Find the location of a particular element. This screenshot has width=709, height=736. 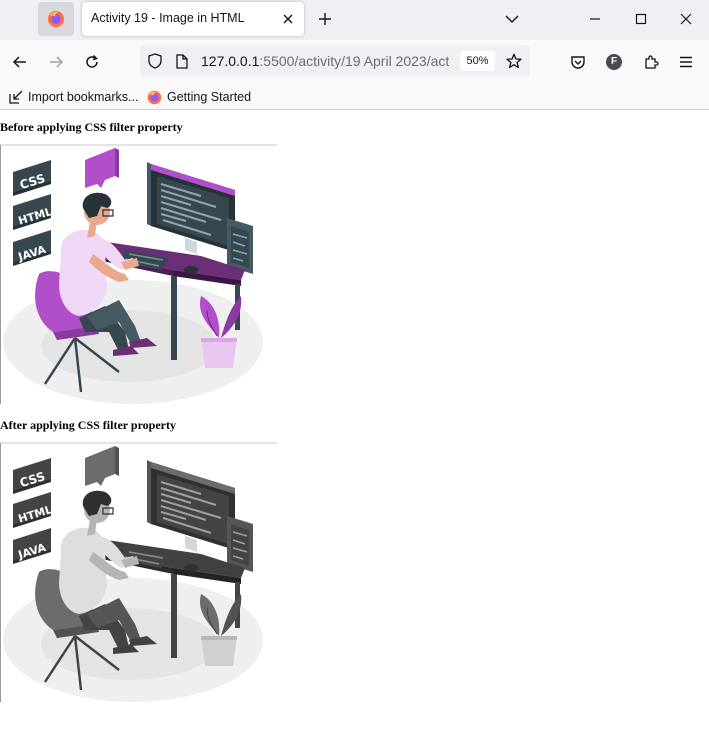

arrow-left-icon is located at coordinates (19, 62).